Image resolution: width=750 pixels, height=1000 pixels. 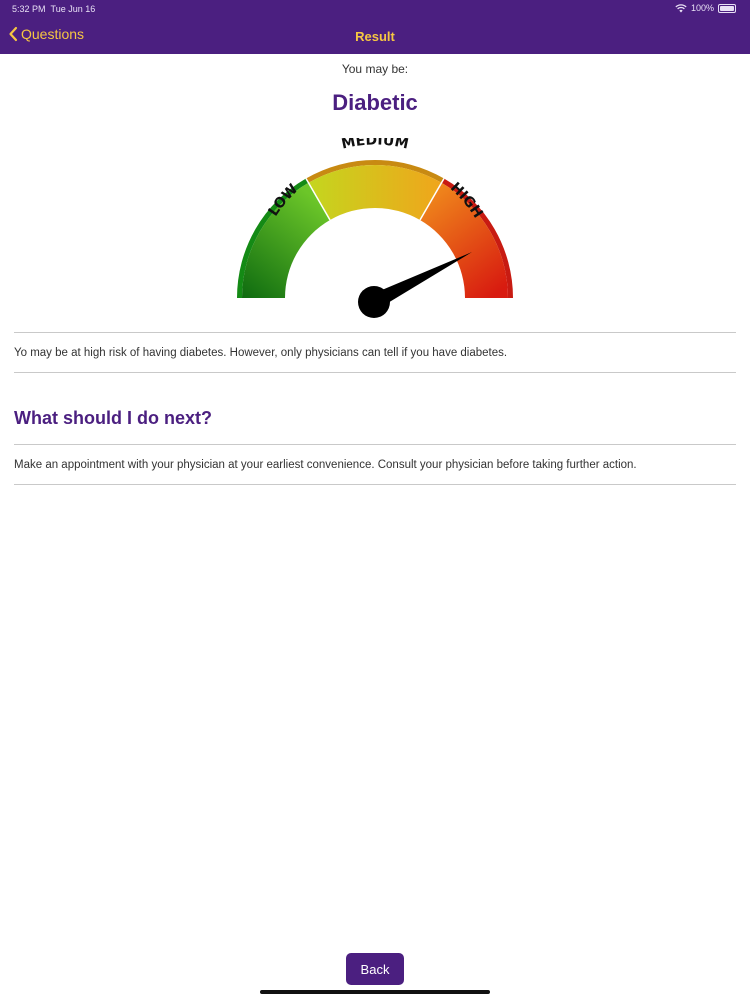 I want to click on battery-percent: 100%, so click(x=702, y=8).